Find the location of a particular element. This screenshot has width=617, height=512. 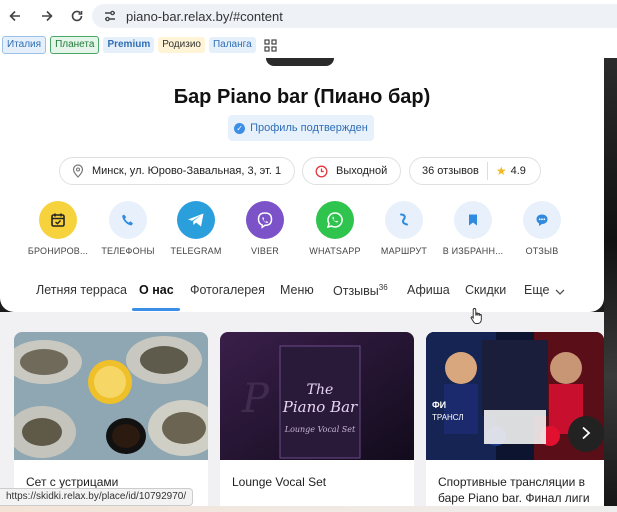

tab-summer-terrace: Летняя терраса is located at coordinates (81, 290).